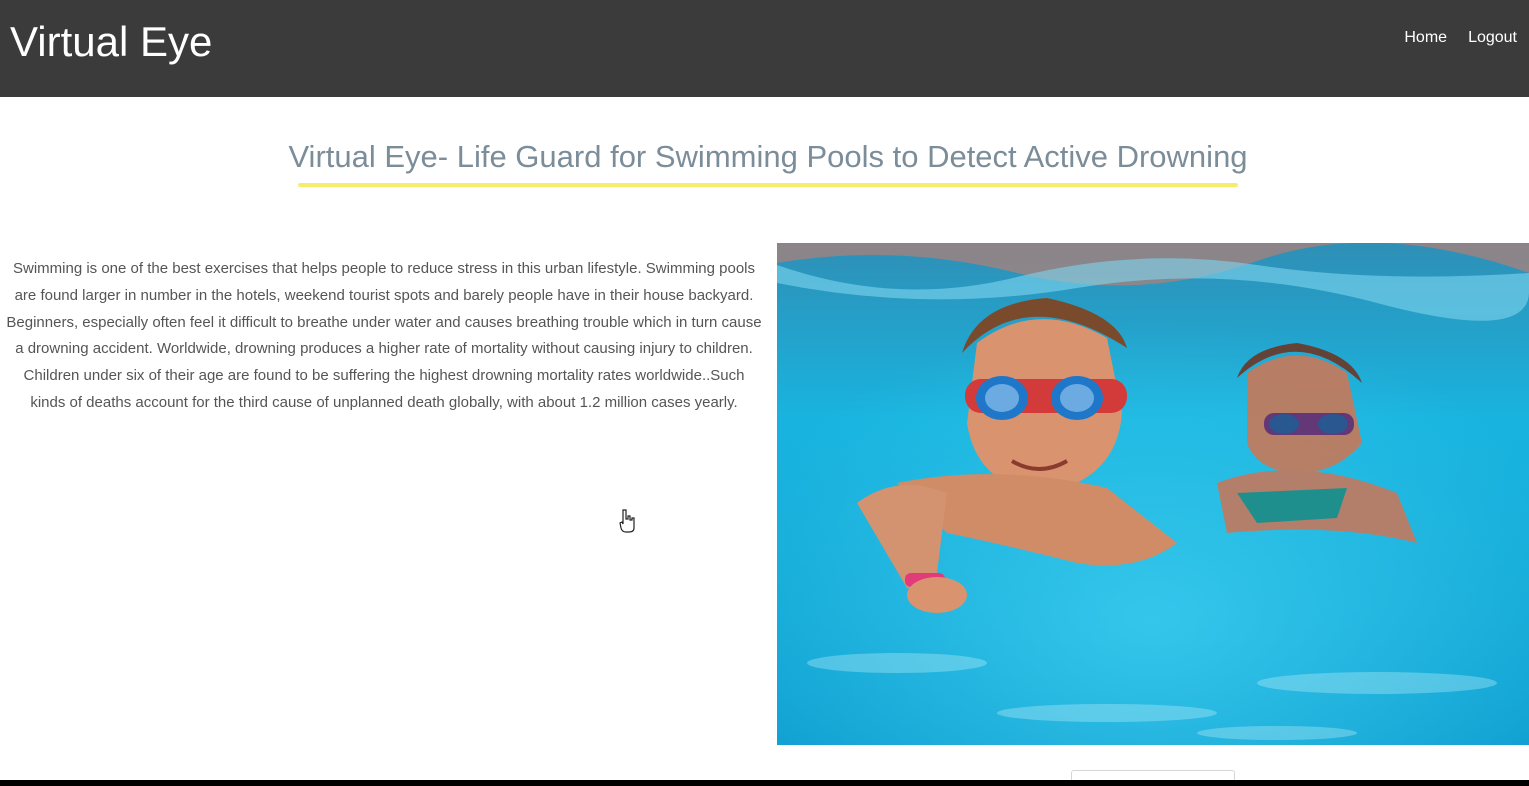  I want to click on nav-links: Home Logout, so click(1460, 38).